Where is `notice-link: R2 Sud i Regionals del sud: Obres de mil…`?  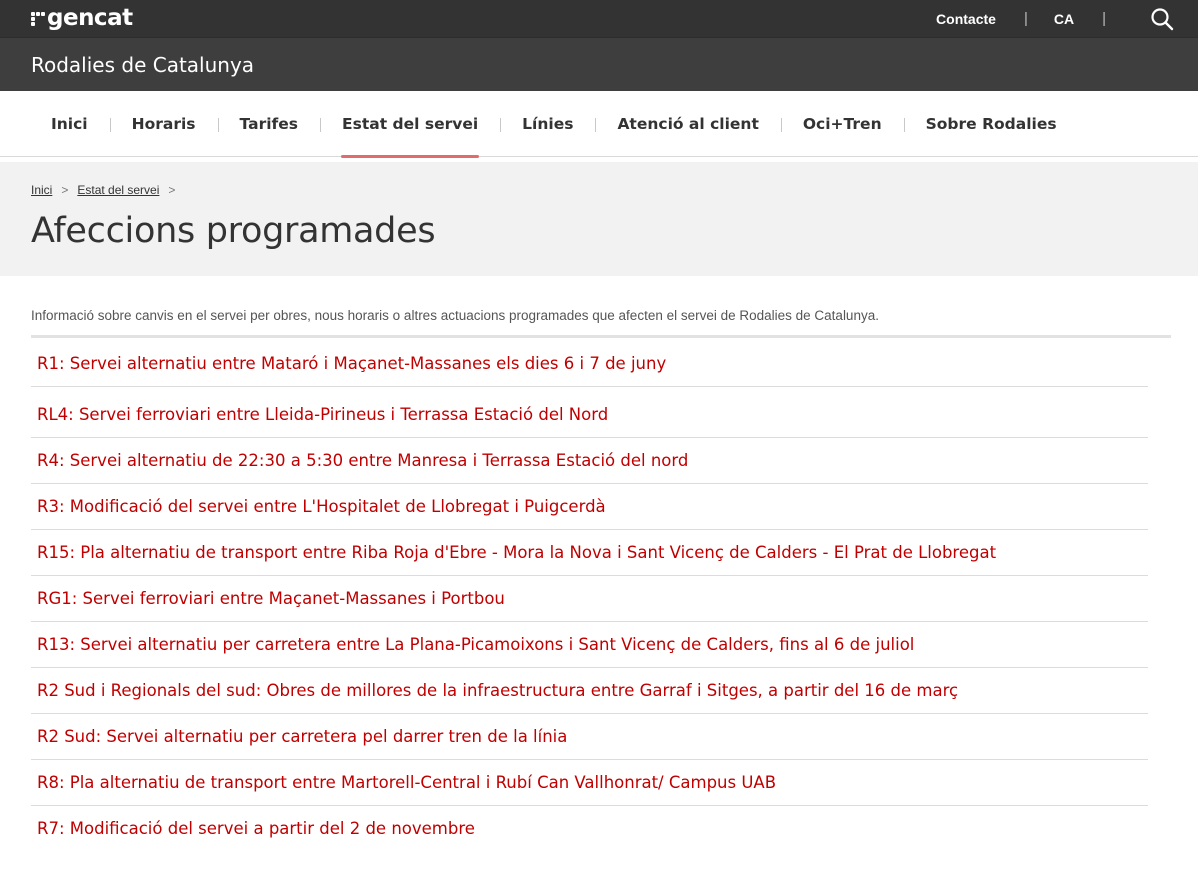
notice-link: R2 Sud i Regionals del sud: Obres de mil… is located at coordinates (589, 684).